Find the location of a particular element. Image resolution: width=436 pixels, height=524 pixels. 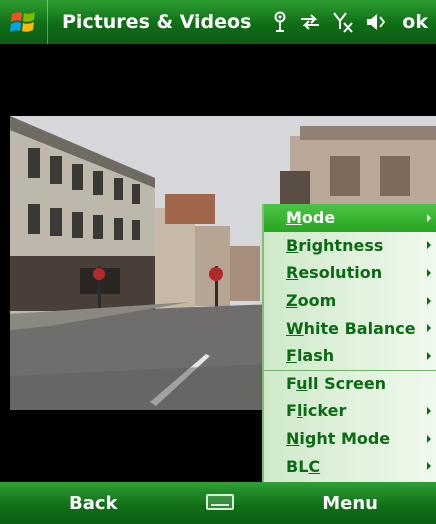

volume-icon is located at coordinates (376, 22).